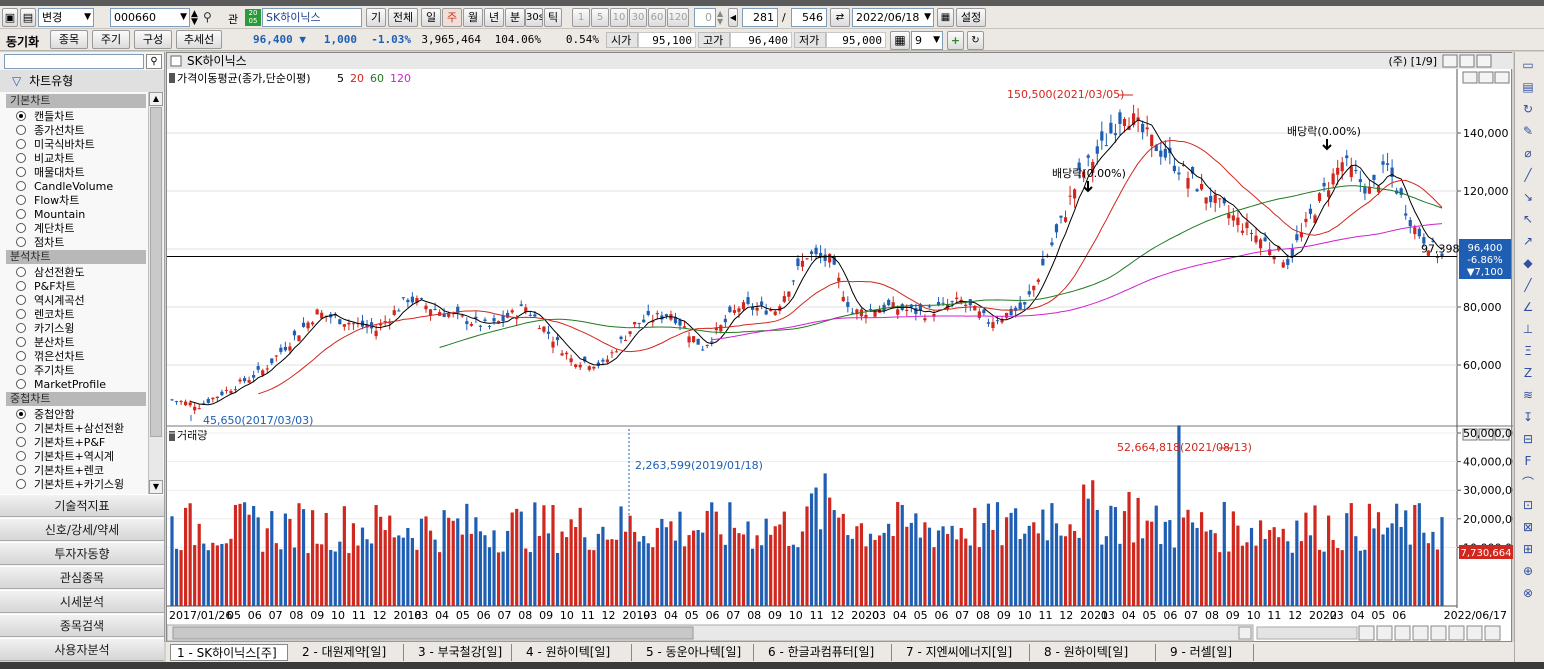  I want to click on rect-icon: ⊡, so click(1528, 505).